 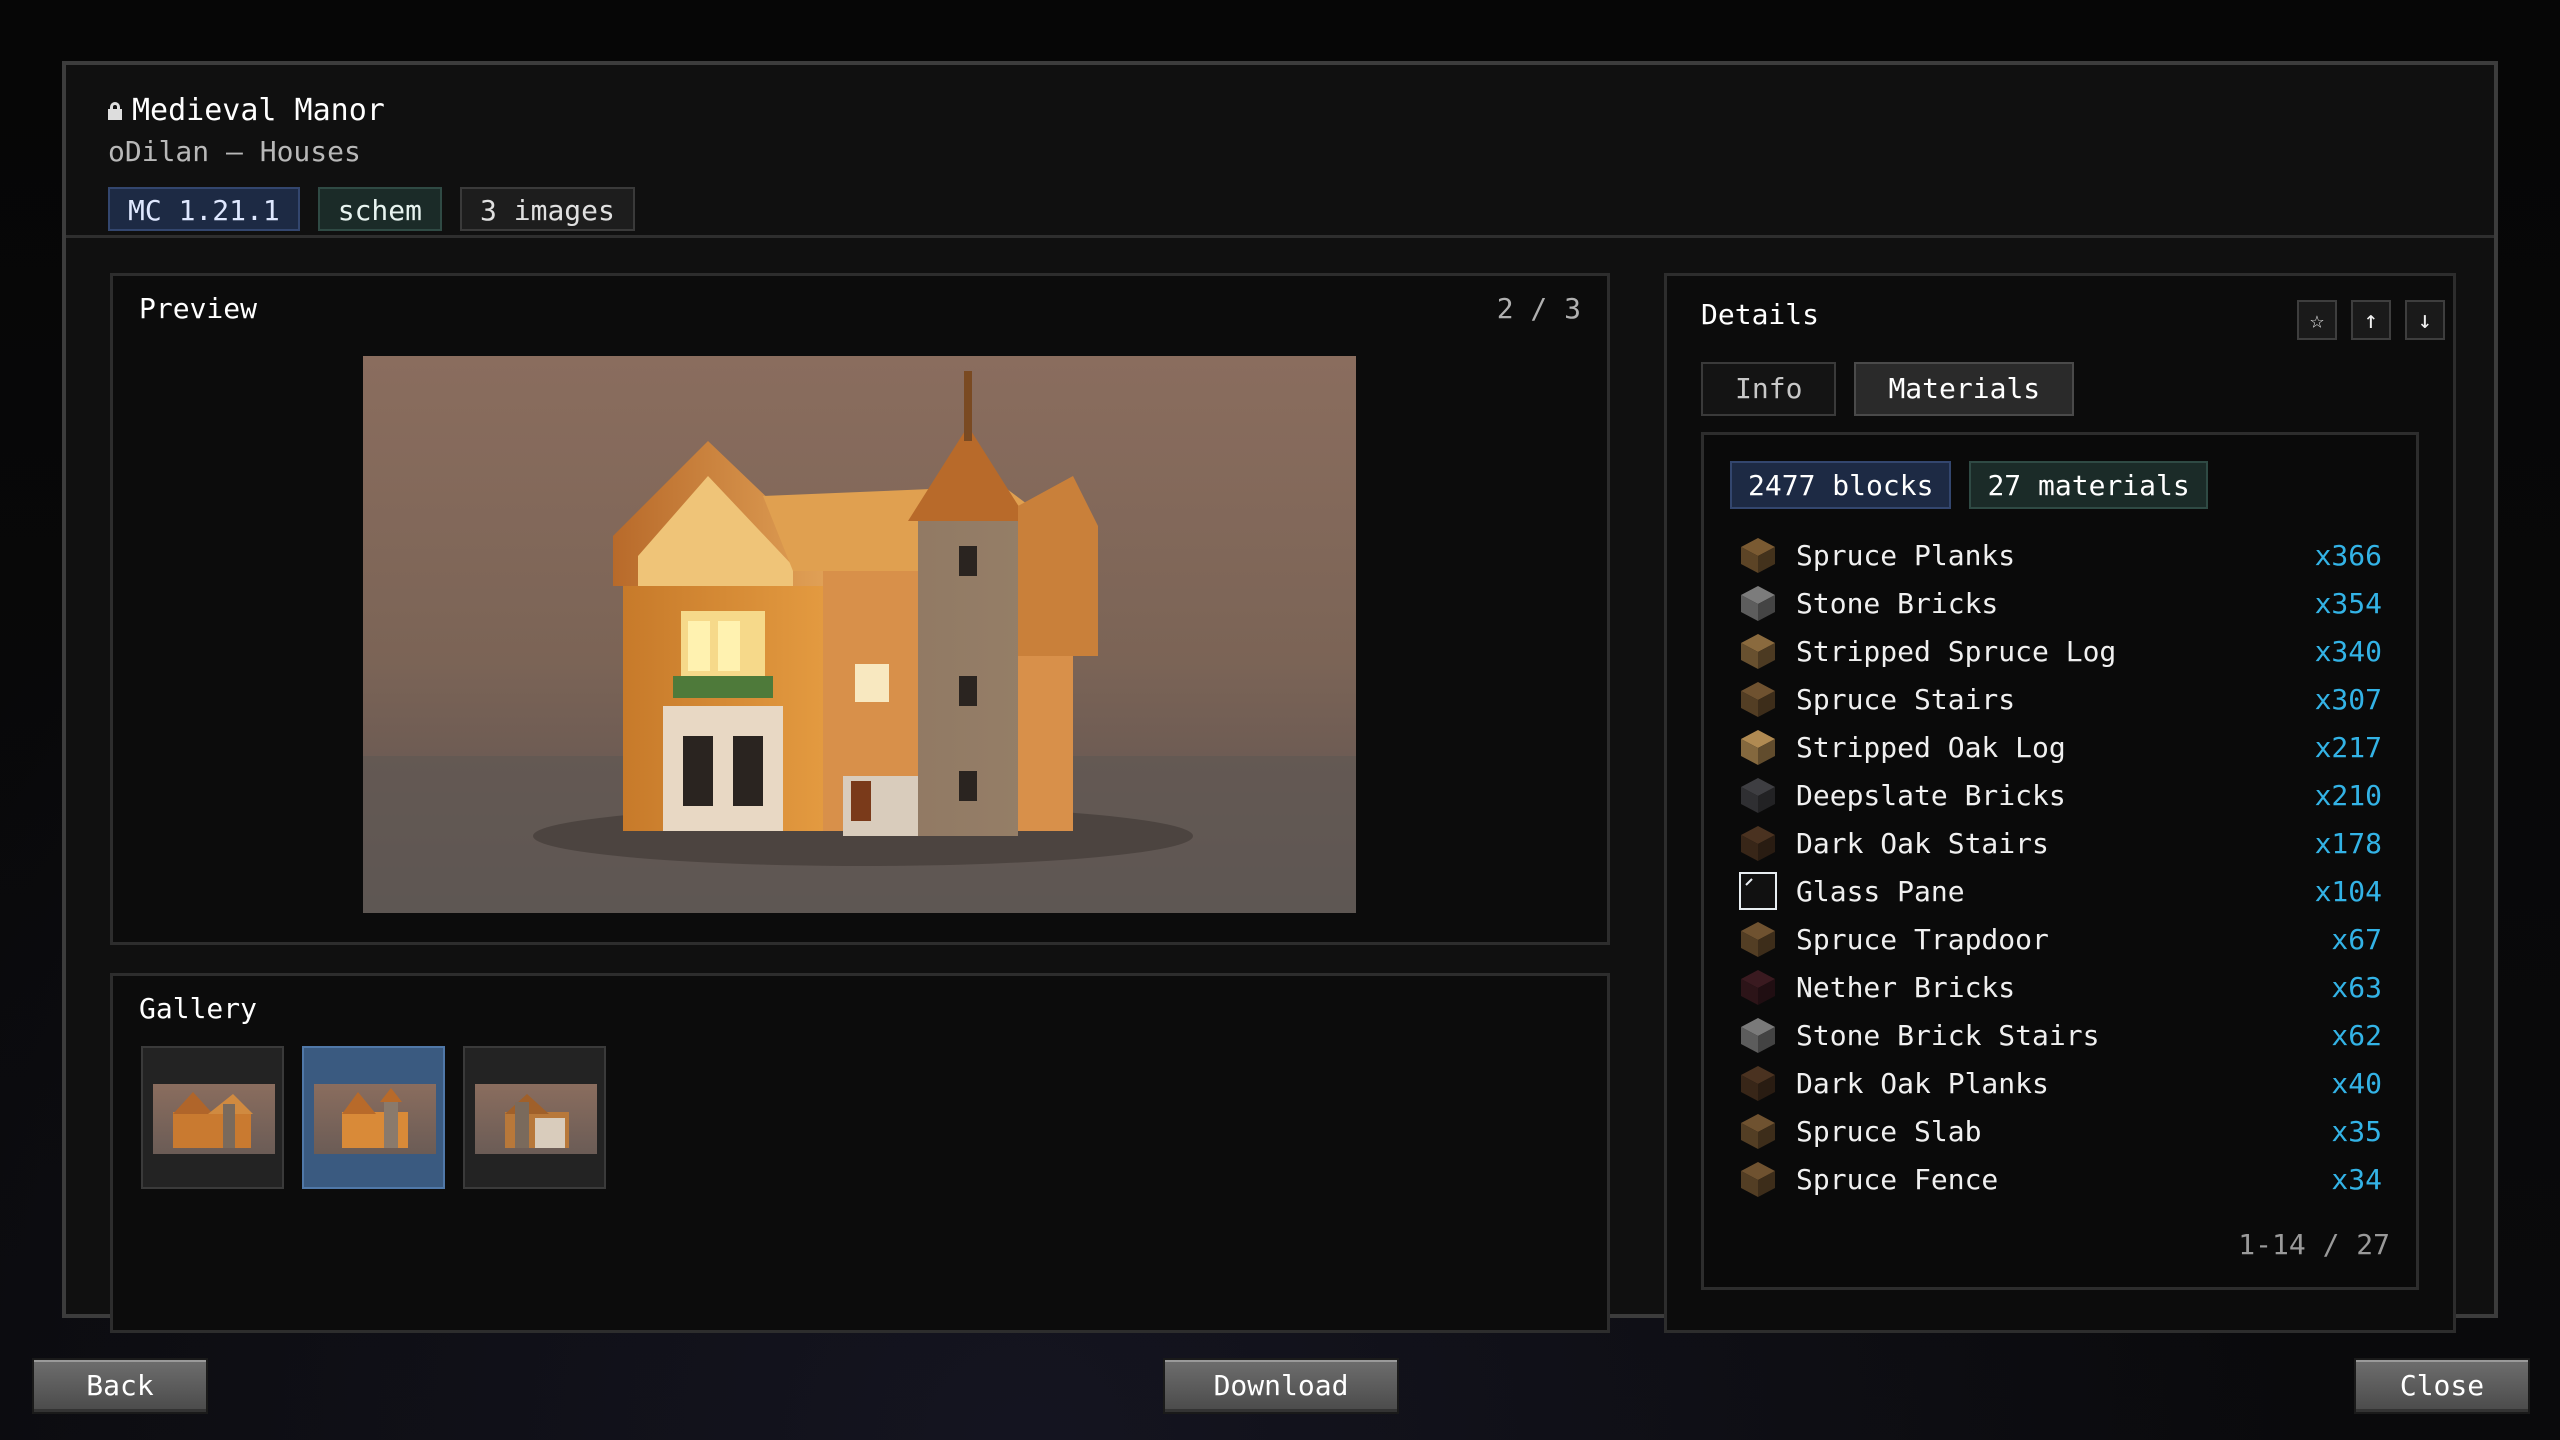 What do you see at coordinates (204, 209) in the screenshot?
I see `tag-version: MC 1.21.1` at bounding box center [204, 209].